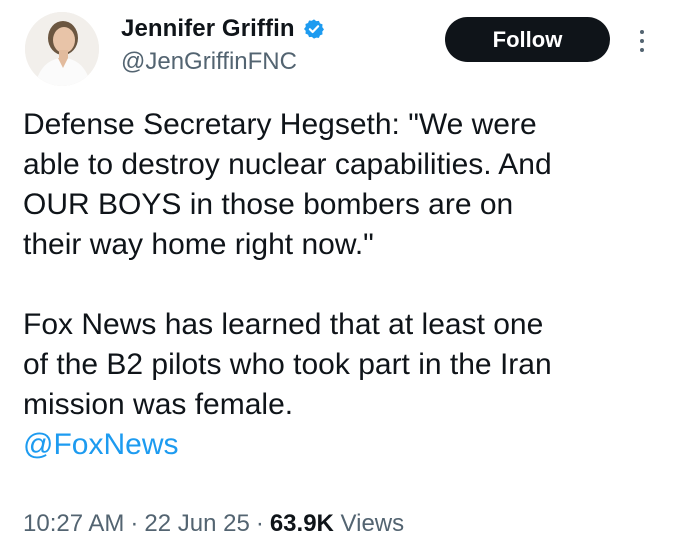 Image resolution: width=680 pixels, height=554 pixels. I want to click on name-row: Jennifer Griffin, so click(223, 29).